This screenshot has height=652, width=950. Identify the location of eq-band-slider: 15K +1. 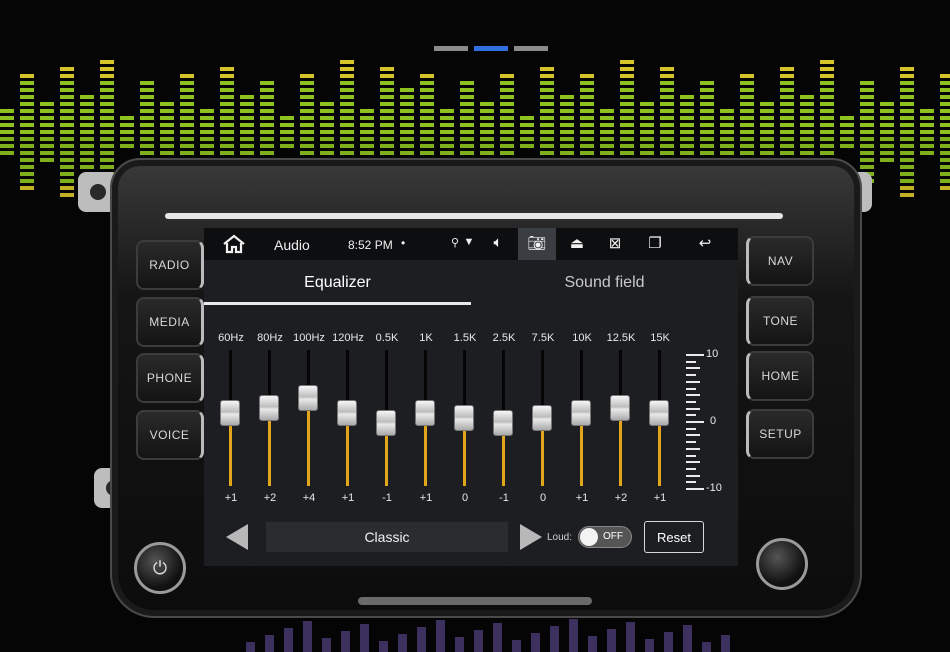
(660, 412).